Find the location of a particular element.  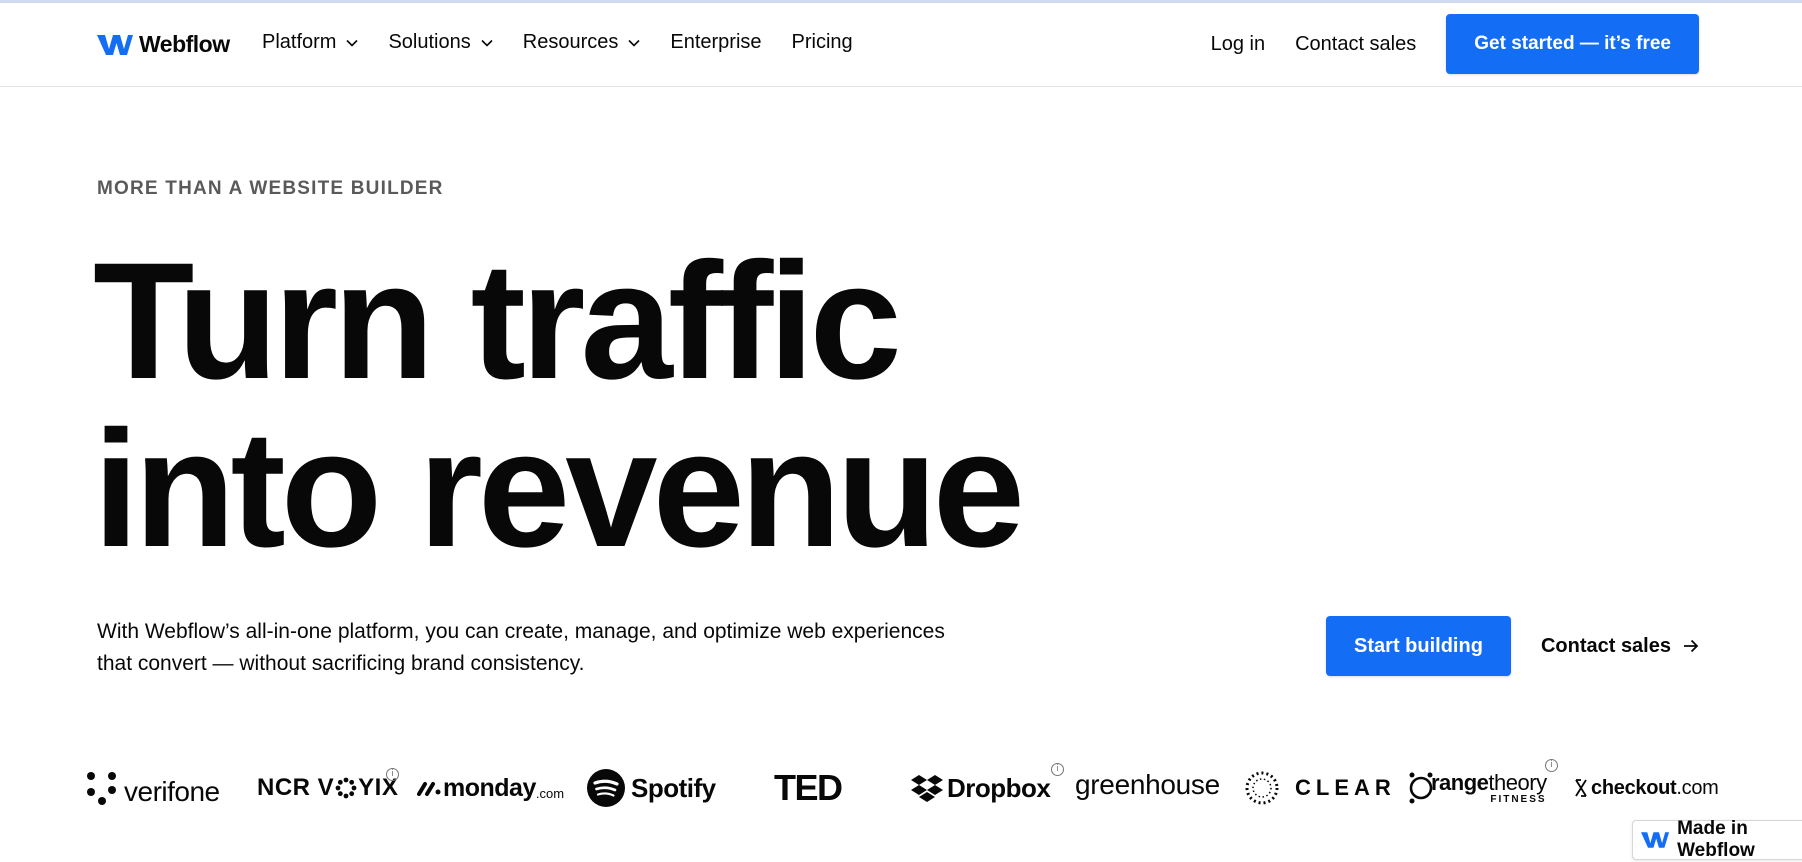

made-in-webflow-badge: Made in Webflow is located at coordinates (1717, 839).